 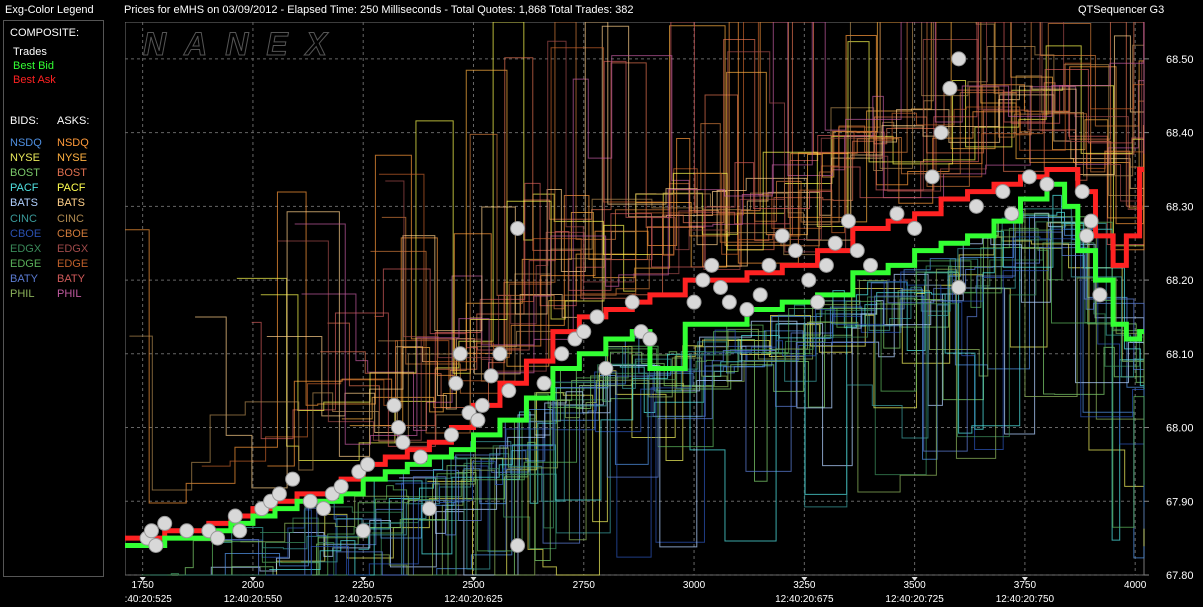 What do you see at coordinates (33, 66) in the screenshot?
I see `legend-item-best-bid: Best Bid` at bounding box center [33, 66].